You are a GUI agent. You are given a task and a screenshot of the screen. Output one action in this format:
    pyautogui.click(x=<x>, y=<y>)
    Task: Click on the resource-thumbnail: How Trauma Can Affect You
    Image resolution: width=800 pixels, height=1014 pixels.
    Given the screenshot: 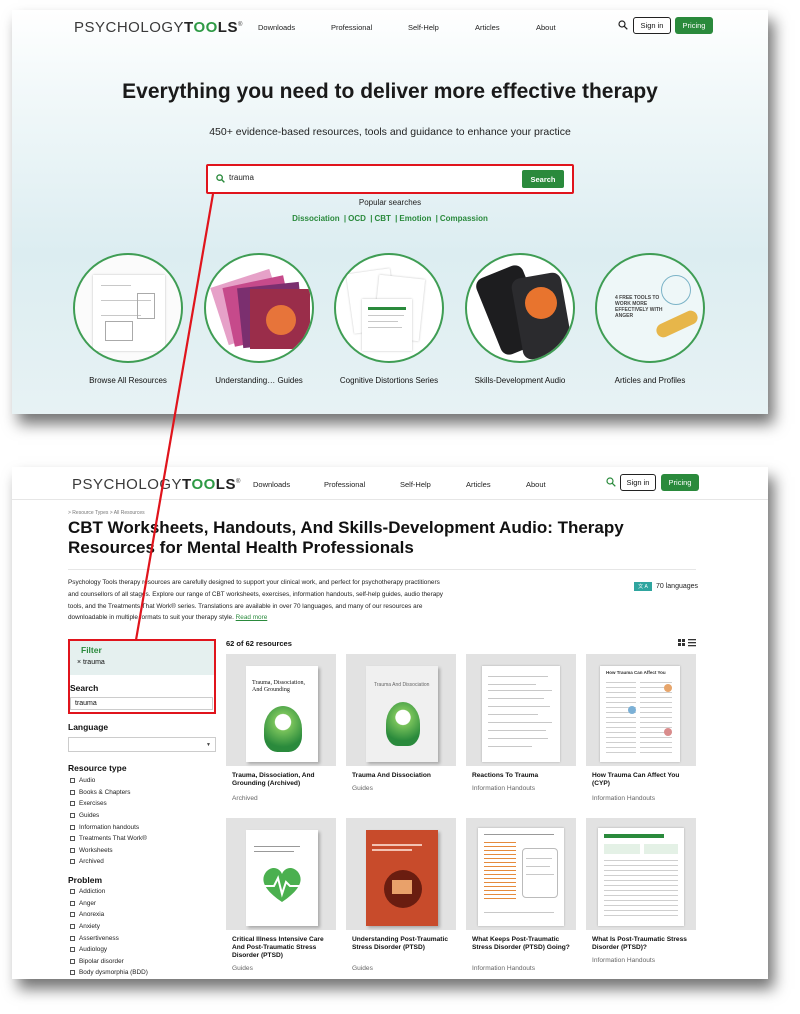 What is the action you would take?
    pyautogui.click(x=641, y=710)
    